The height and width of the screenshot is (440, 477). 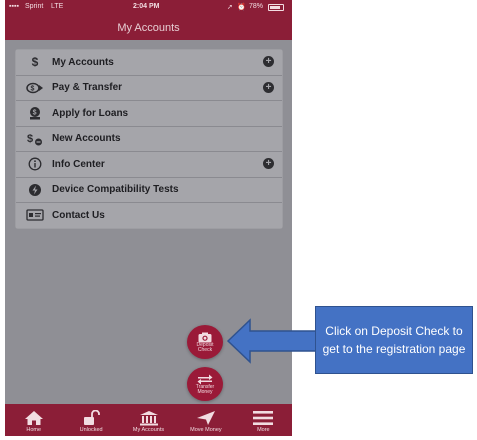 I want to click on new-account-icon: $, so click(x=35, y=139).